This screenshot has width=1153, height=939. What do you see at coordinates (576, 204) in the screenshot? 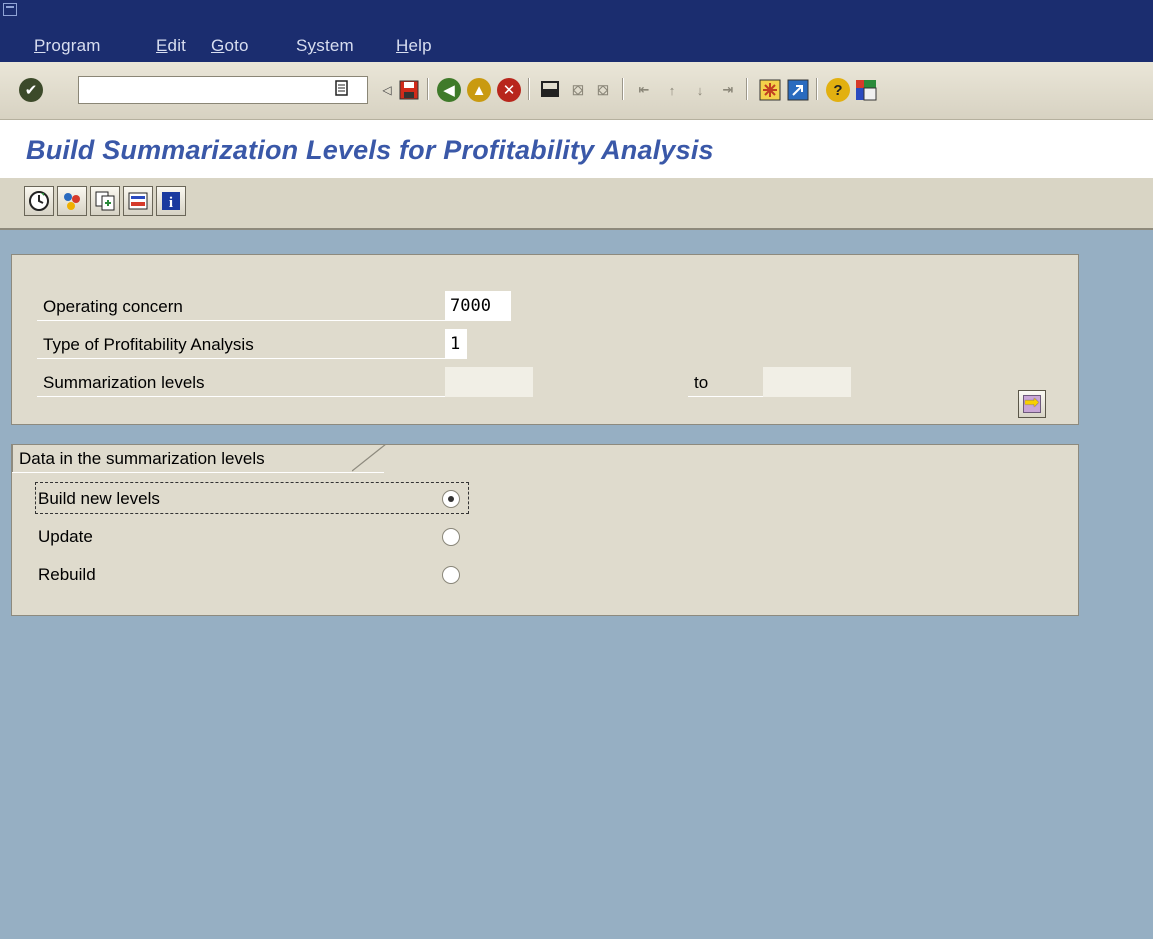
I see `application-toolbar: i` at bounding box center [576, 204].